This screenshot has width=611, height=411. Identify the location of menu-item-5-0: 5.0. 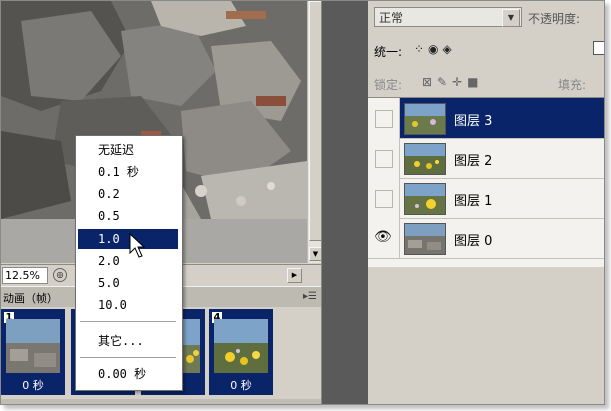
(128, 283).